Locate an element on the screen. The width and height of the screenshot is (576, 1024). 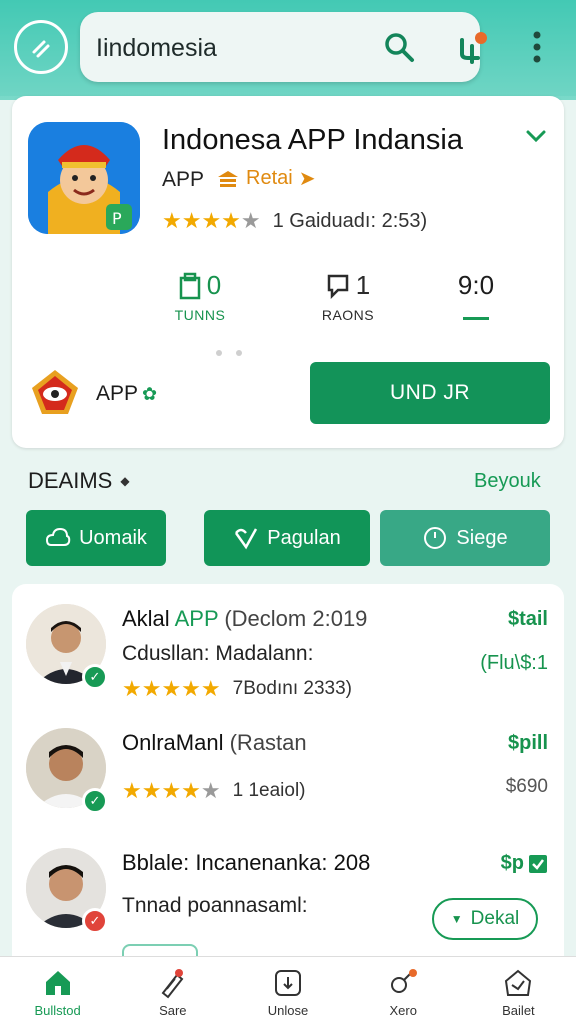
cloud-icon is located at coordinates (58, 536).